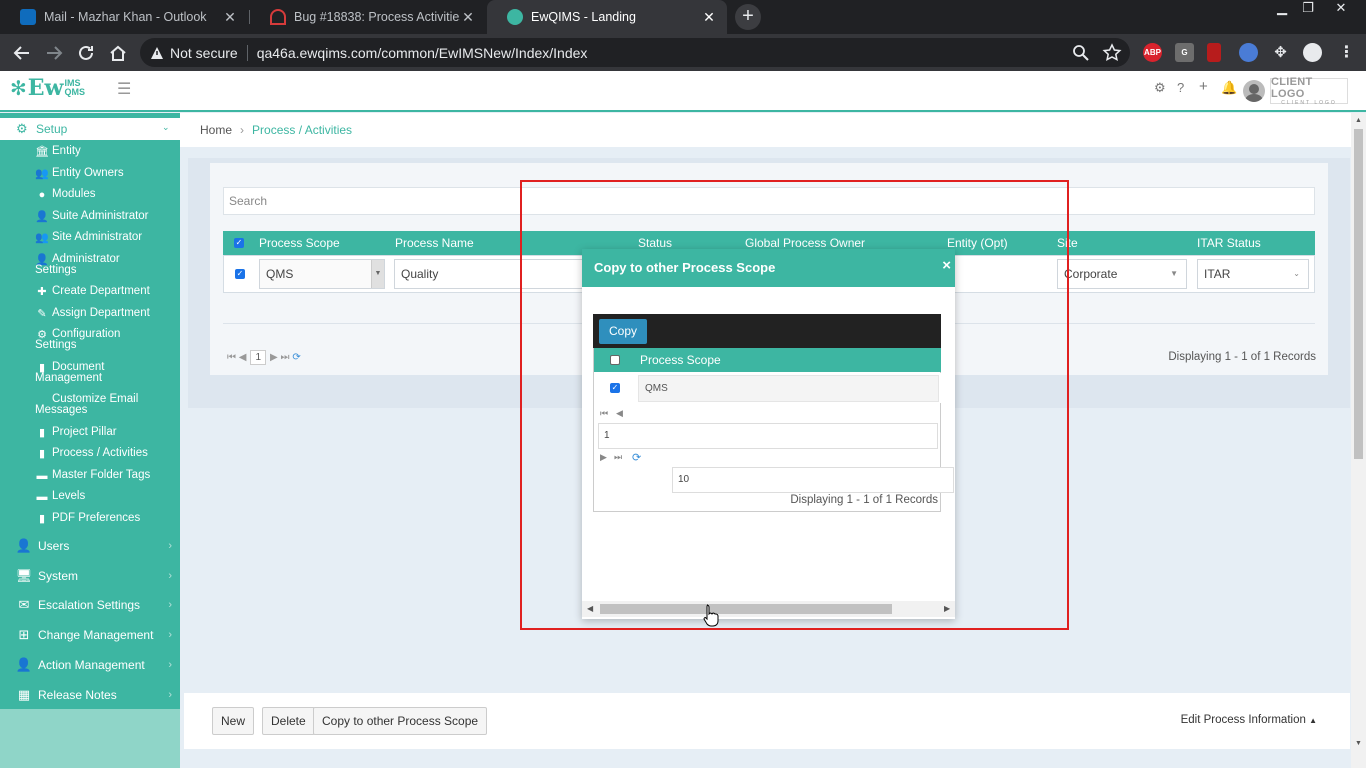 Image resolution: width=1366 pixels, height=768 pixels. I want to click on column-header: Global Process Owner, so click(805, 243).